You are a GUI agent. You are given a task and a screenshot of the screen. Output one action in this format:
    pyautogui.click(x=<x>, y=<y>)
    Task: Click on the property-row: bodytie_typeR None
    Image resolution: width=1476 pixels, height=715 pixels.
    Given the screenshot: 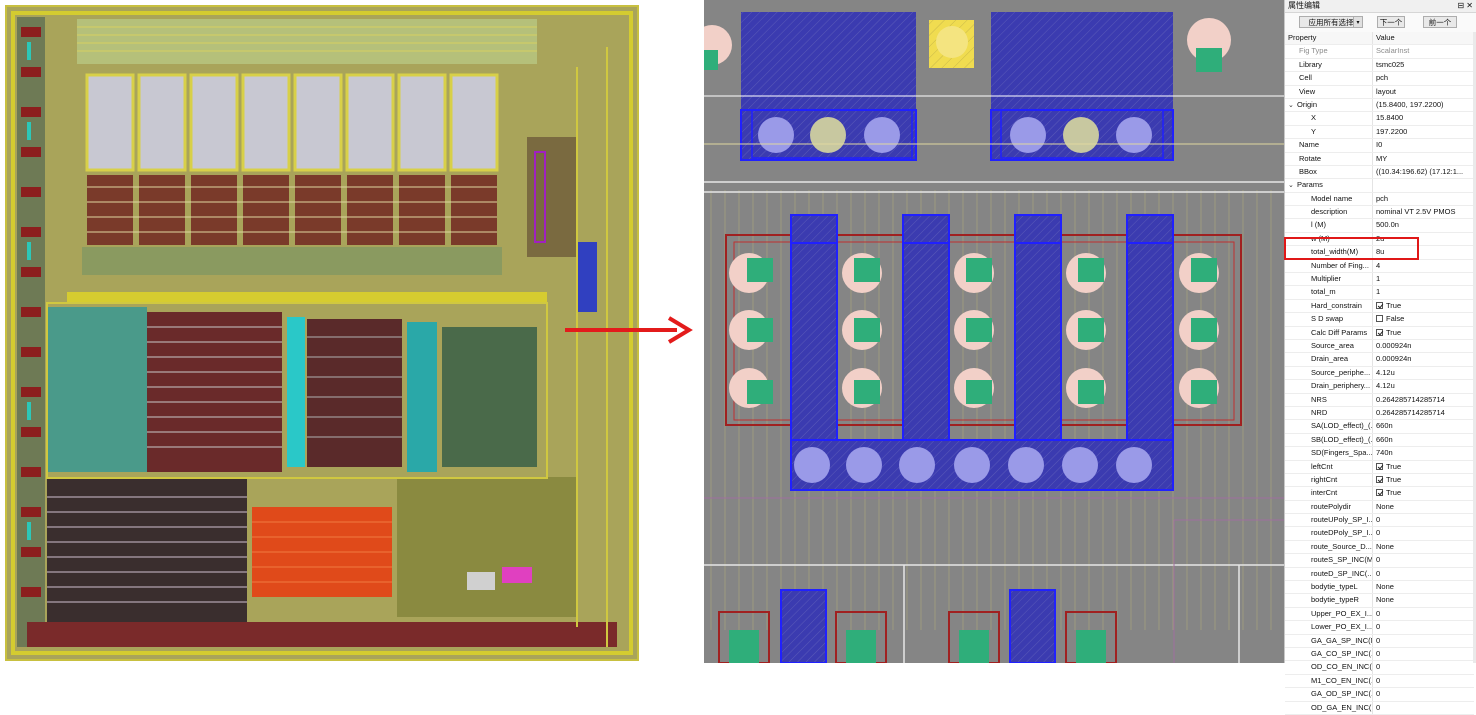 What is the action you would take?
    pyautogui.click(x=1379, y=601)
    